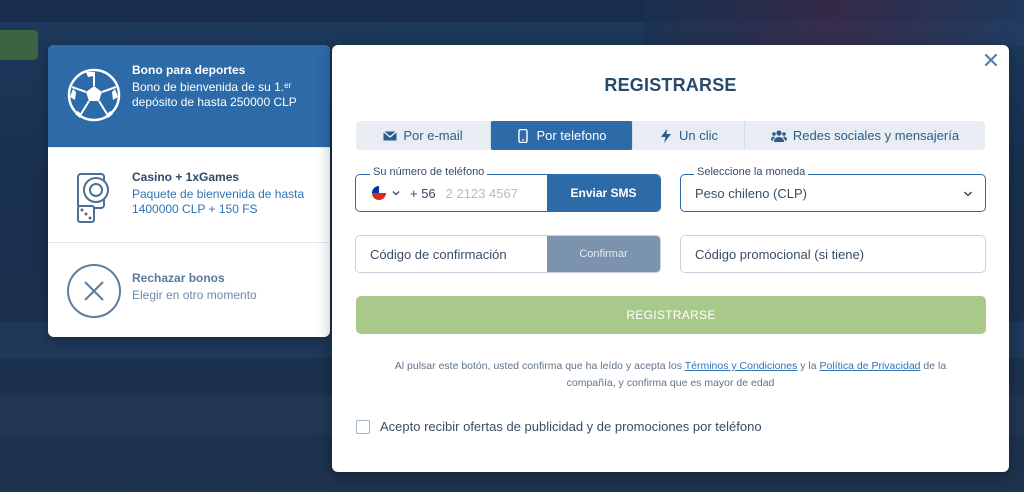  Describe the element at coordinates (833, 193) in the screenshot. I see `currency-select: Peso chileno (CLP)` at that location.